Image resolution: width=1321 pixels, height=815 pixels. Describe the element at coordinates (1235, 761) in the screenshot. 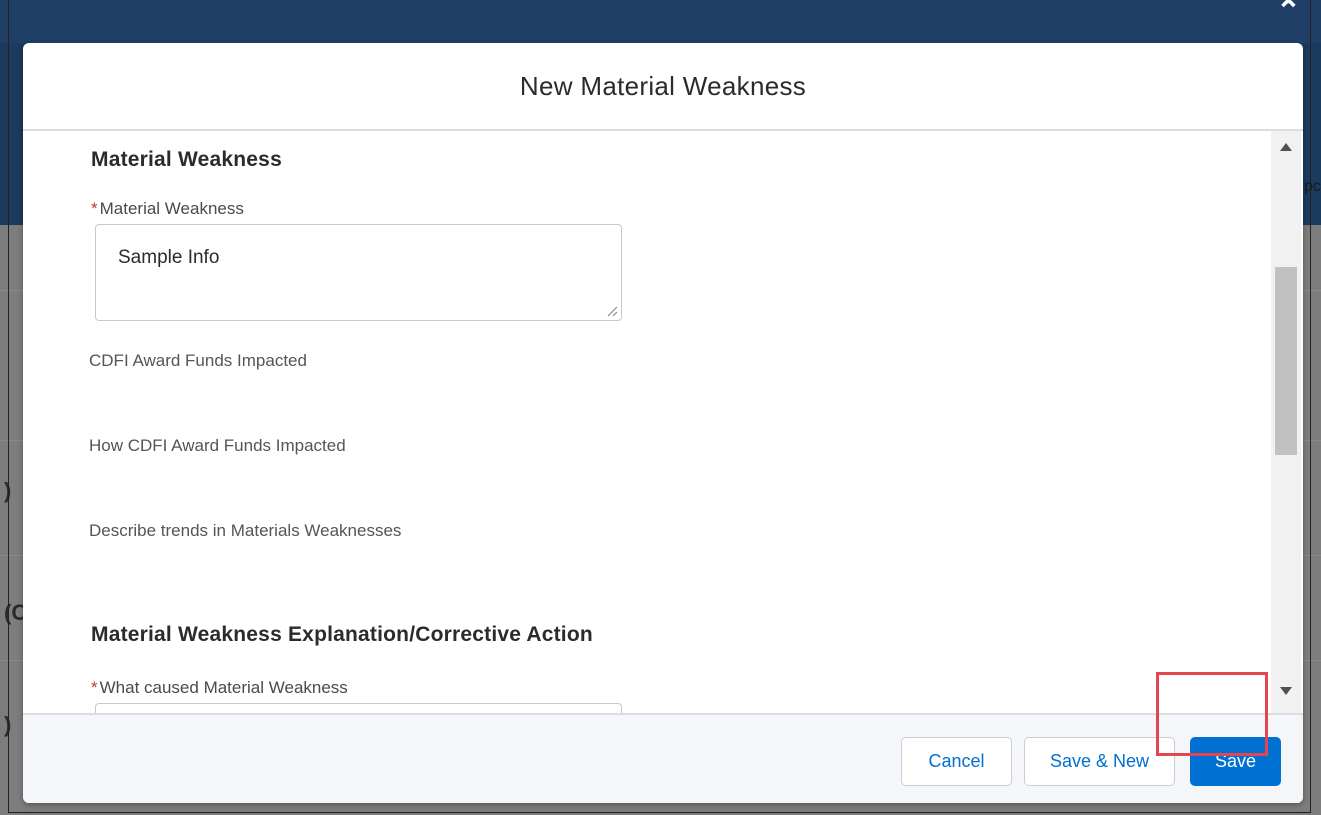

I see `save-button: Save` at that location.